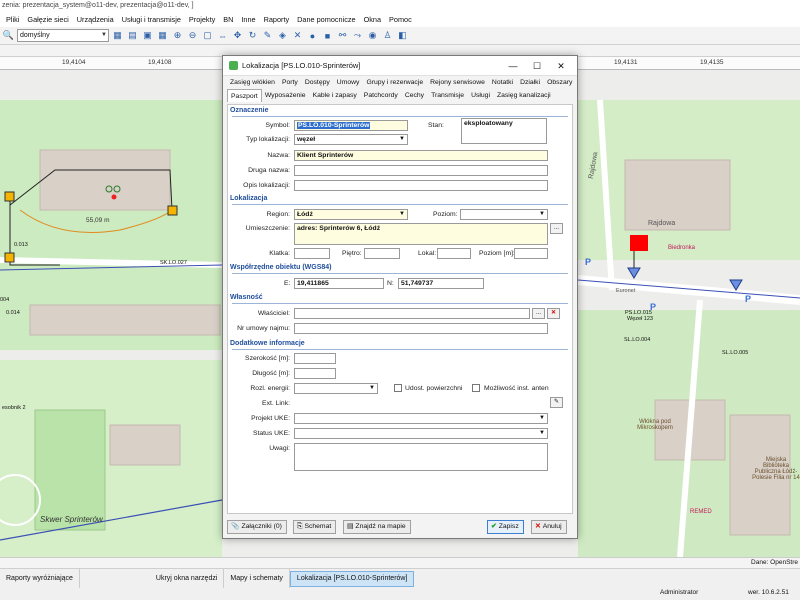 The image size is (800, 600). I want to click on save-button: ✔ Zapisz, so click(505, 527).